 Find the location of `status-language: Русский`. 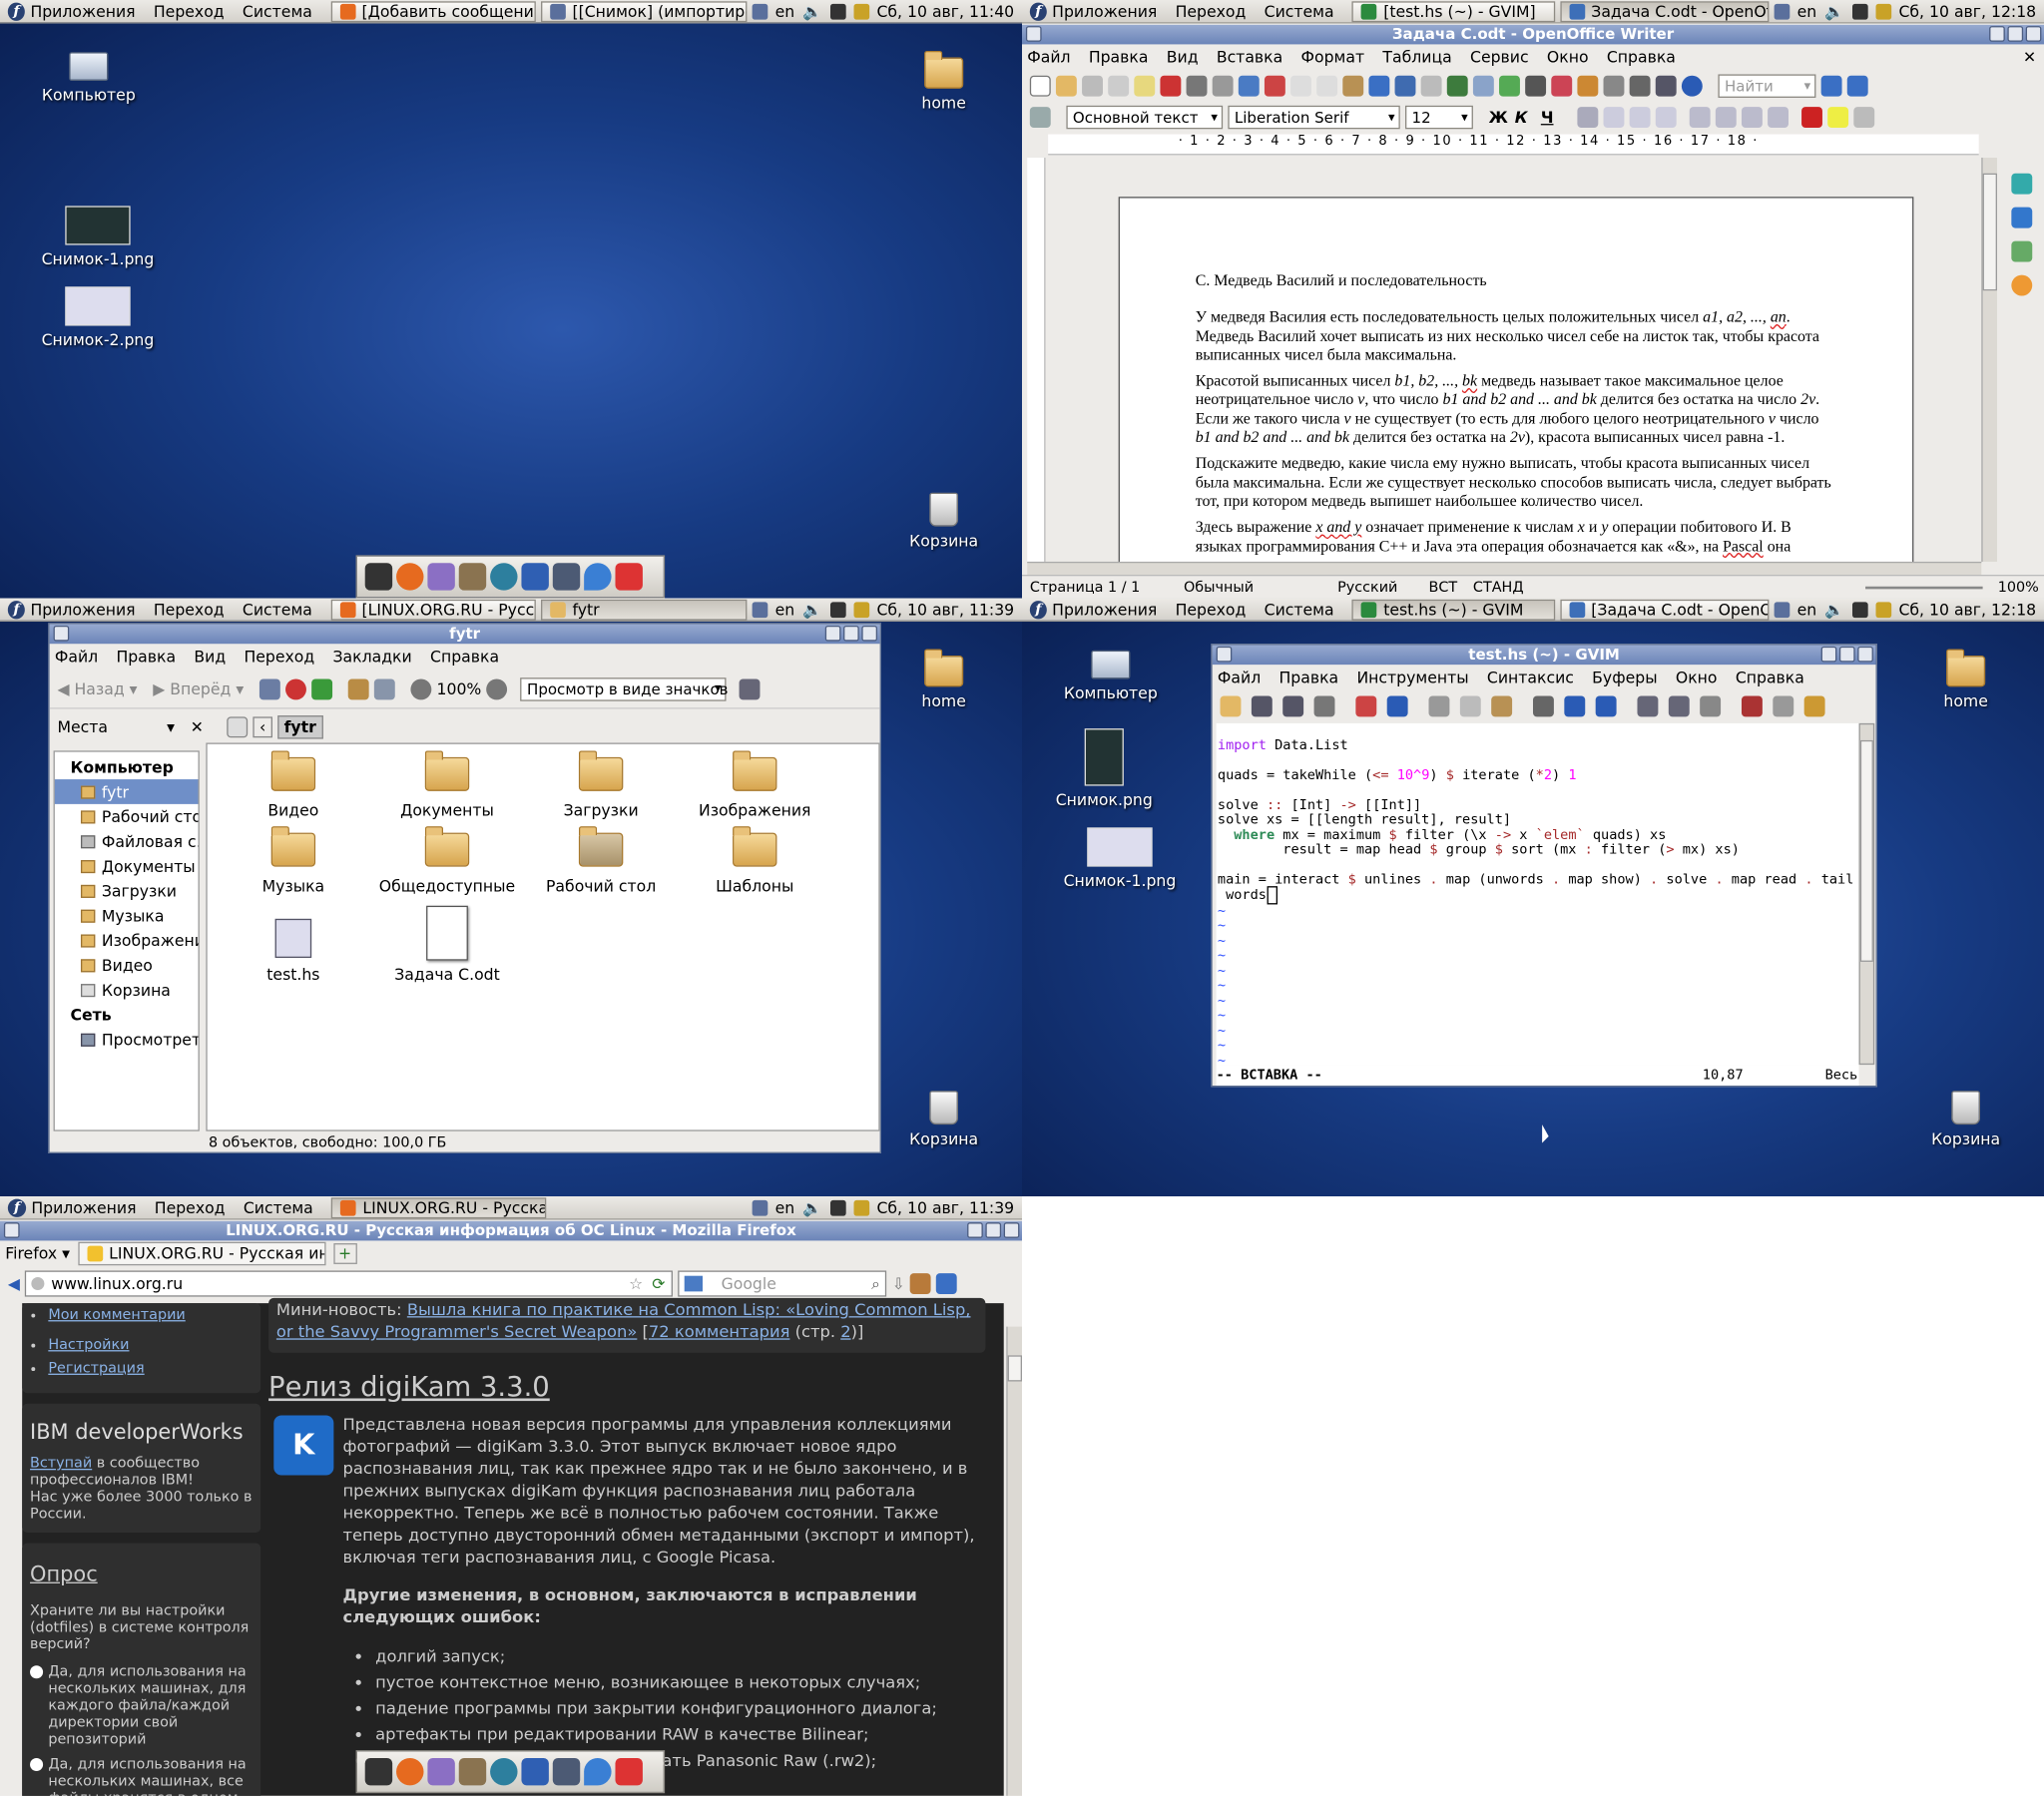

status-language: Русский is located at coordinates (1382, 587).